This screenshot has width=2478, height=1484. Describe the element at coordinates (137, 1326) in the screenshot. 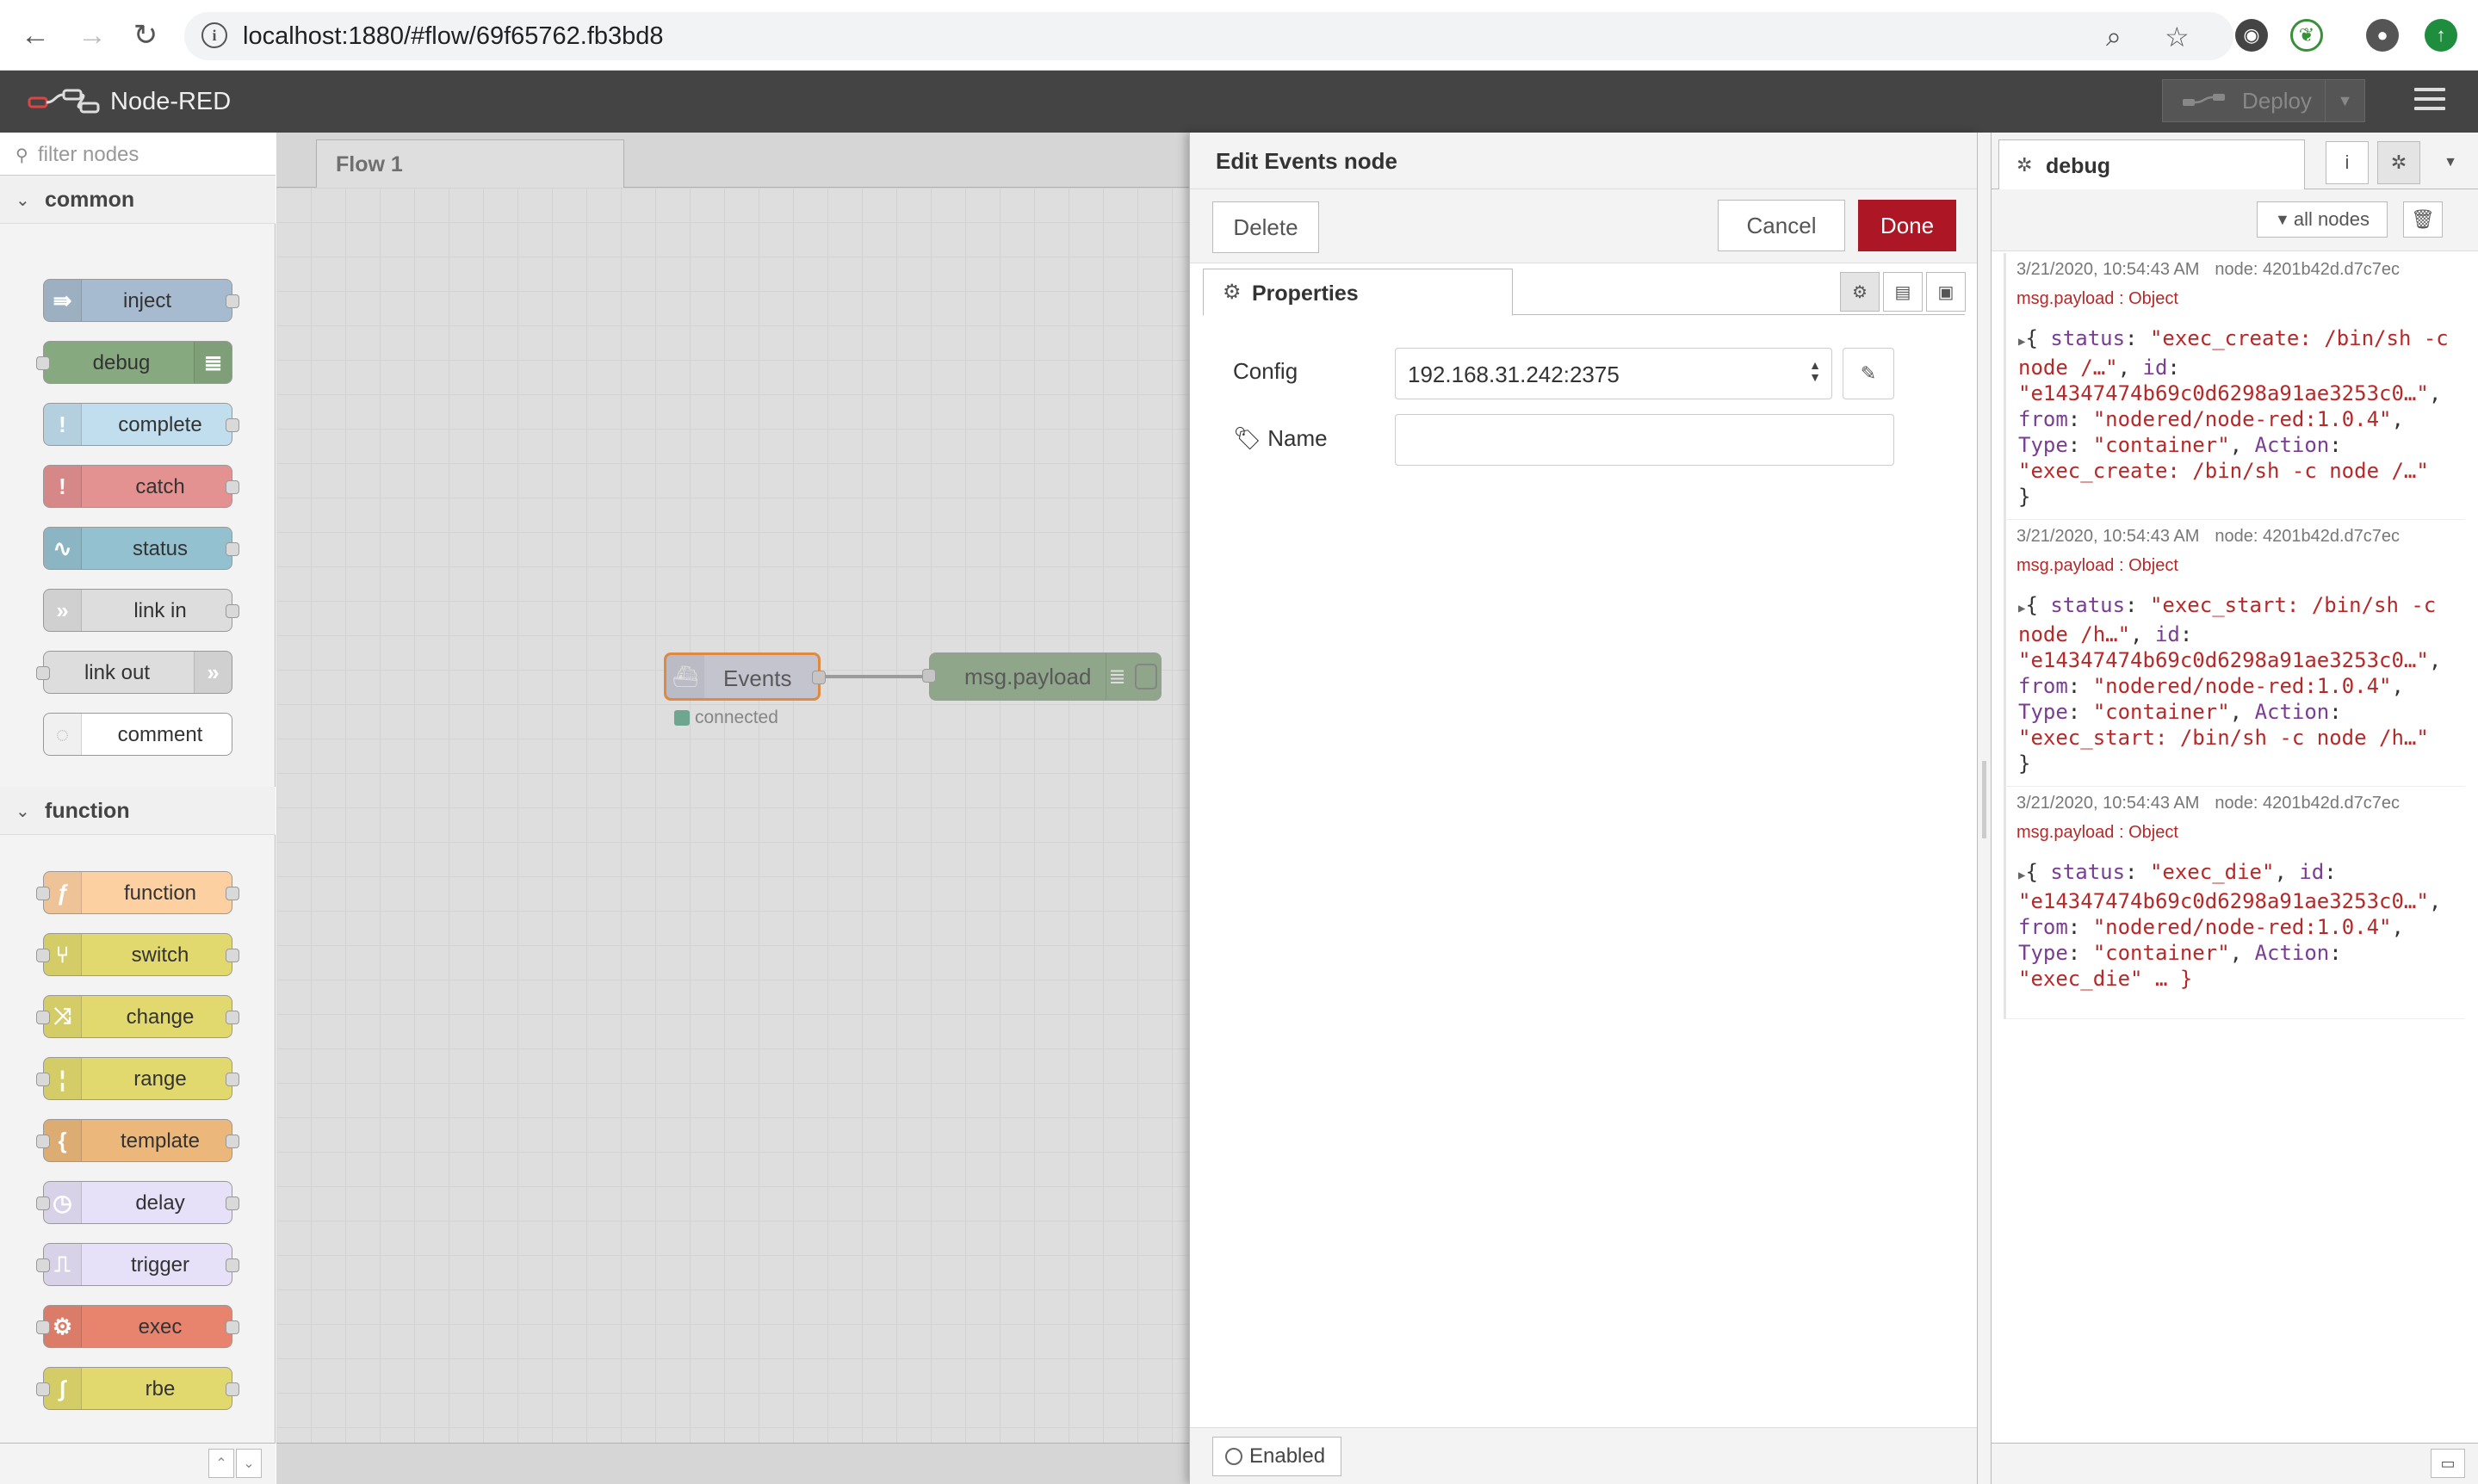

I see `palette-node-exec: ⚙ exec` at that location.